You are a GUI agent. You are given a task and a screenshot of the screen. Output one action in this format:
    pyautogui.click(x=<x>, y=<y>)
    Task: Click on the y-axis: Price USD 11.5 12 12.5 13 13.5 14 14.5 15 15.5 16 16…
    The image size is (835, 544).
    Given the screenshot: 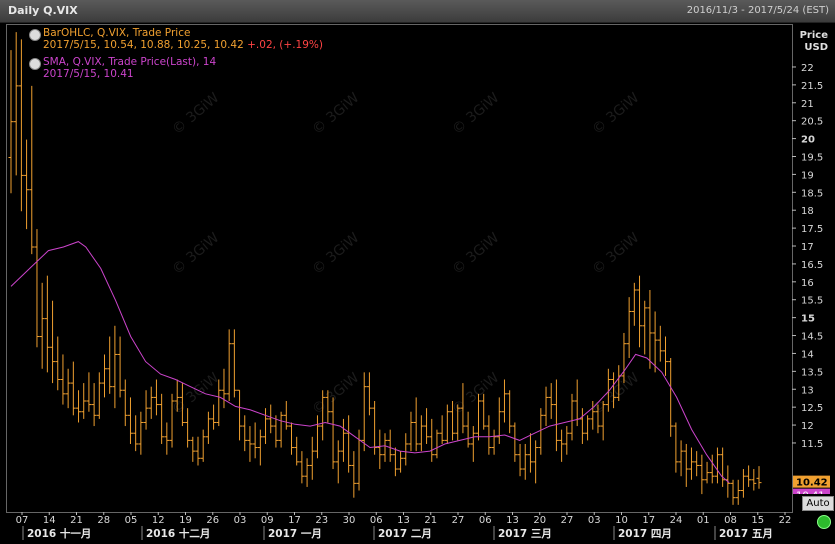 What is the action you would take?
    pyautogui.click(x=813, y=263)
    